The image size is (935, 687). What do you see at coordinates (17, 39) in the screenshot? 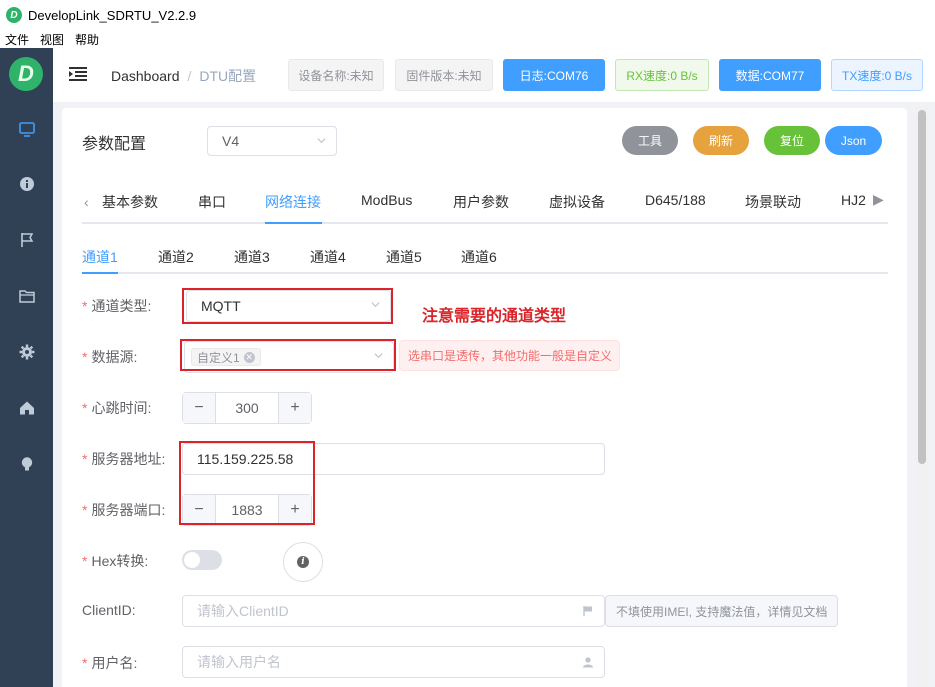
I see `menu-file: 文件` at bounding box center [17, 39].